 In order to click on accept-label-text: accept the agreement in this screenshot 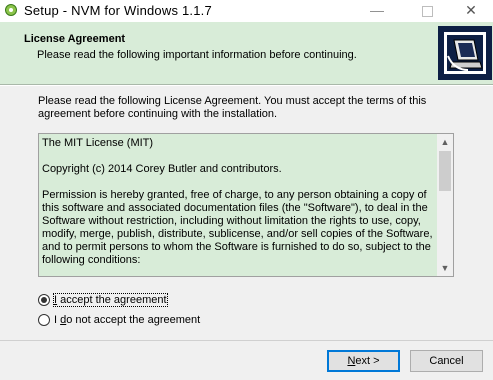, I will do `click(112, 300)`.